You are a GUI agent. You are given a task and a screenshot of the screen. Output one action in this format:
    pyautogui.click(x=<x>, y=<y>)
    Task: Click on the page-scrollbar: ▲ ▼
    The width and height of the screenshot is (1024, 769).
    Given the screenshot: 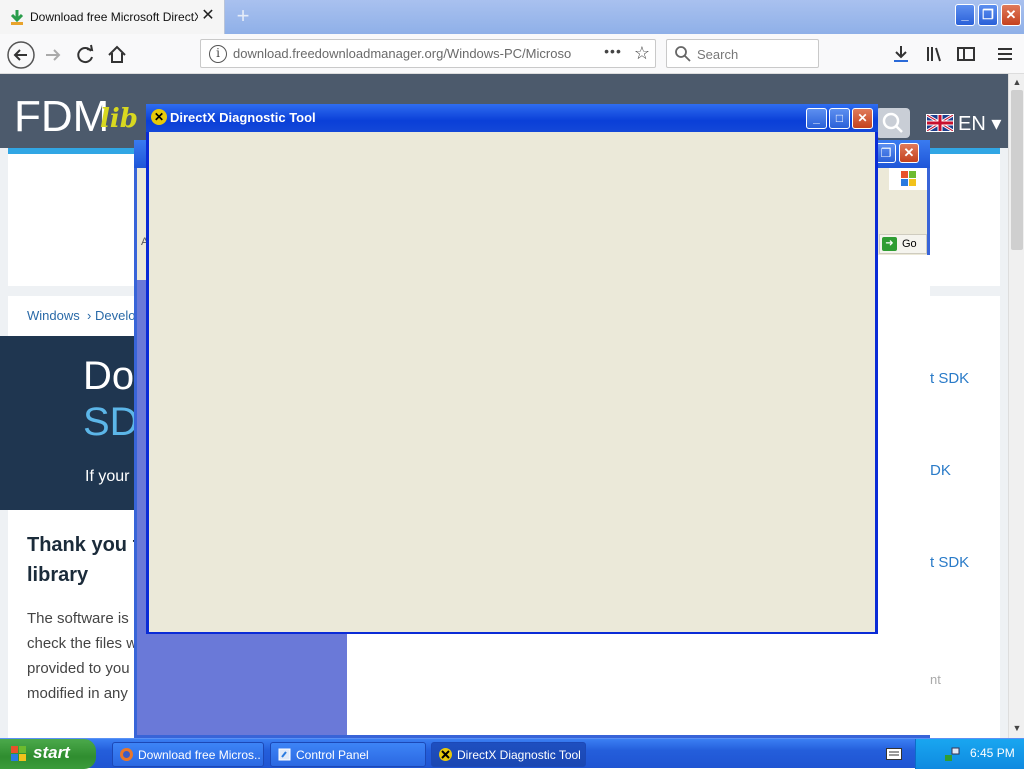 What is the action you would take?
    pyautogui.click(x=1016, y=406)
    